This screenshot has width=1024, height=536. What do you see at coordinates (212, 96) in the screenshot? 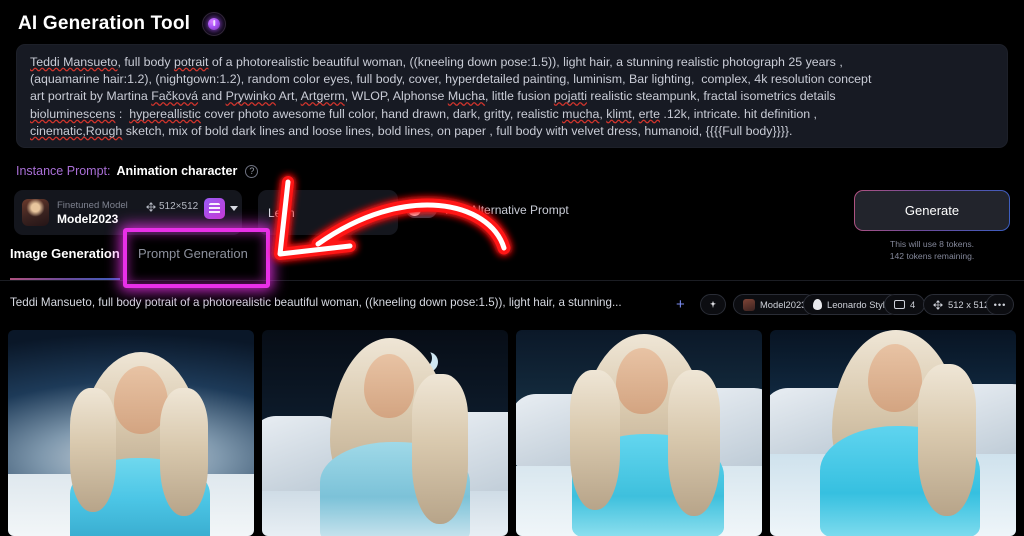
I see `prompt-token: and` at bounding box center [212, 96].